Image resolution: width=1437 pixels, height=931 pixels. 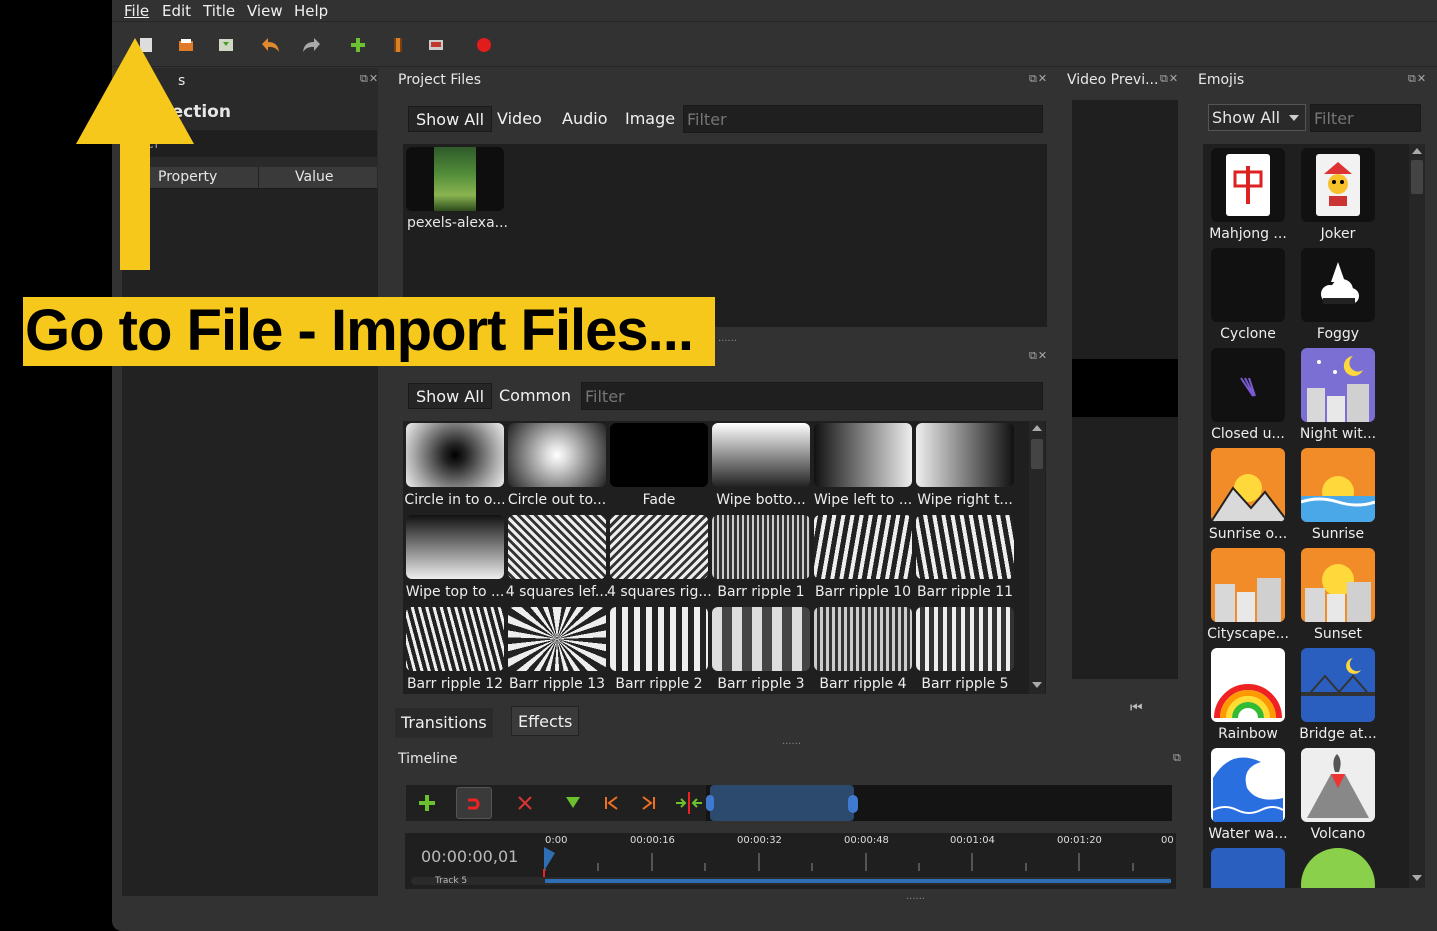 I want to click on track-row: Track 5, so click(x=791, y=881).